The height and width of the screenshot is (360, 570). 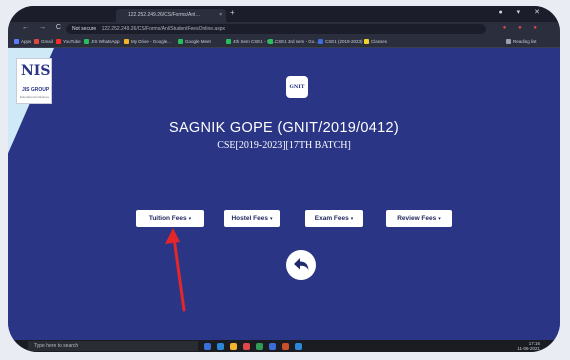 I want to click on bookmark-label: Google Meet, so click(x=198, y=41).